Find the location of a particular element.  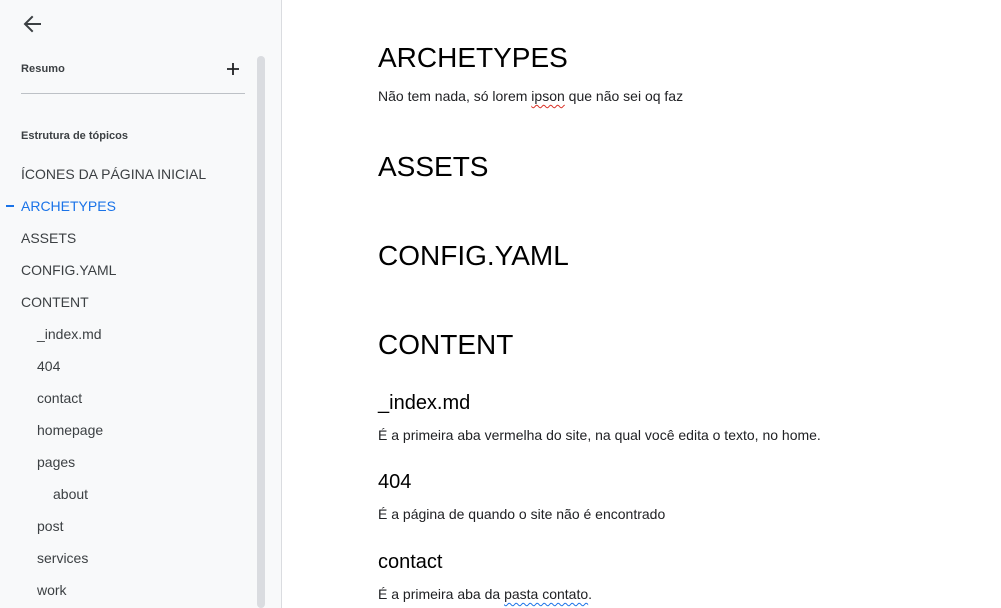

heading-index-md: _index.md is located at coordinates (424, 403).